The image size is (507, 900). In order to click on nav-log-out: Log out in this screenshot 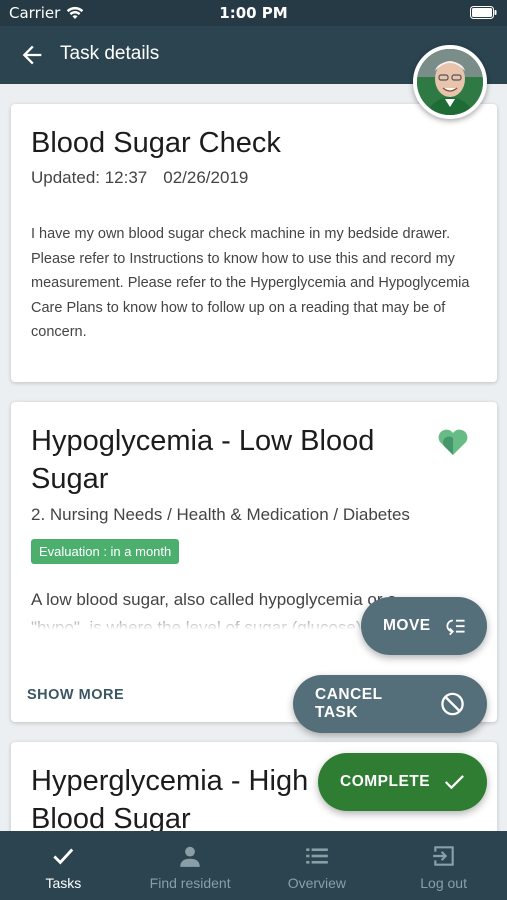, I will do `click(443, 865)`.